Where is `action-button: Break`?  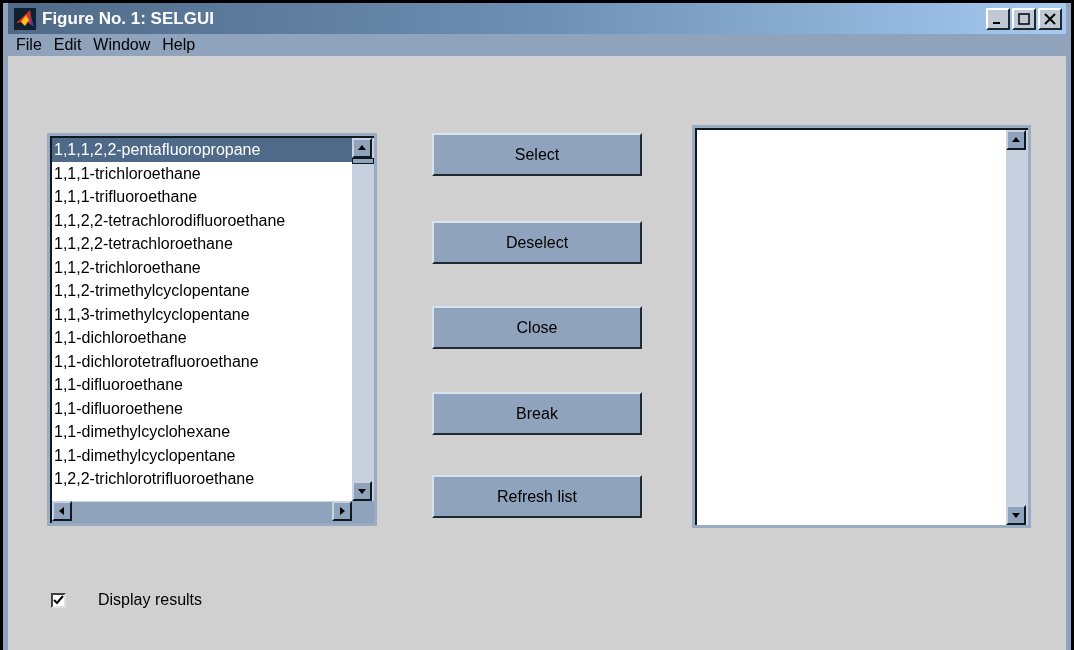
action-button: Break is located at coordinates (537, 413).